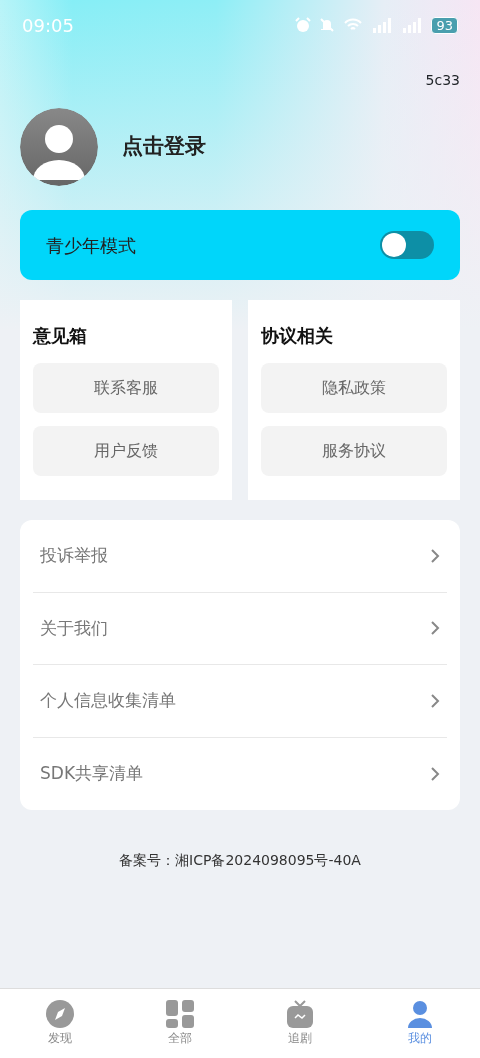 The height and width of the screenshot is (1058, 480). I want to click on user-icon, so click(420, 1014).